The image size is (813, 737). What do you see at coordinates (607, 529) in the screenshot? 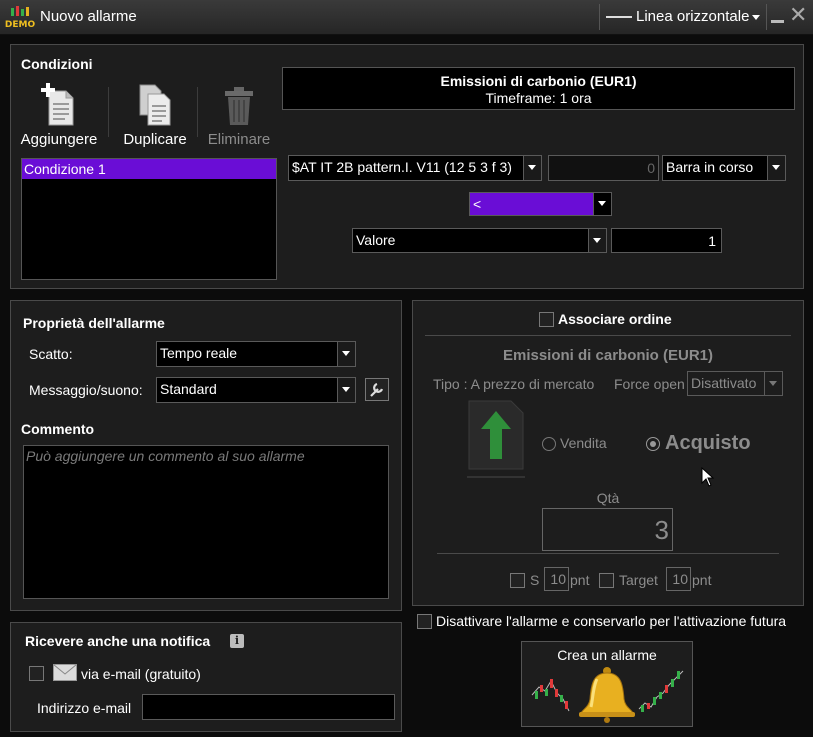
I see `qty-input: 3` at bounding box center [607, 529].